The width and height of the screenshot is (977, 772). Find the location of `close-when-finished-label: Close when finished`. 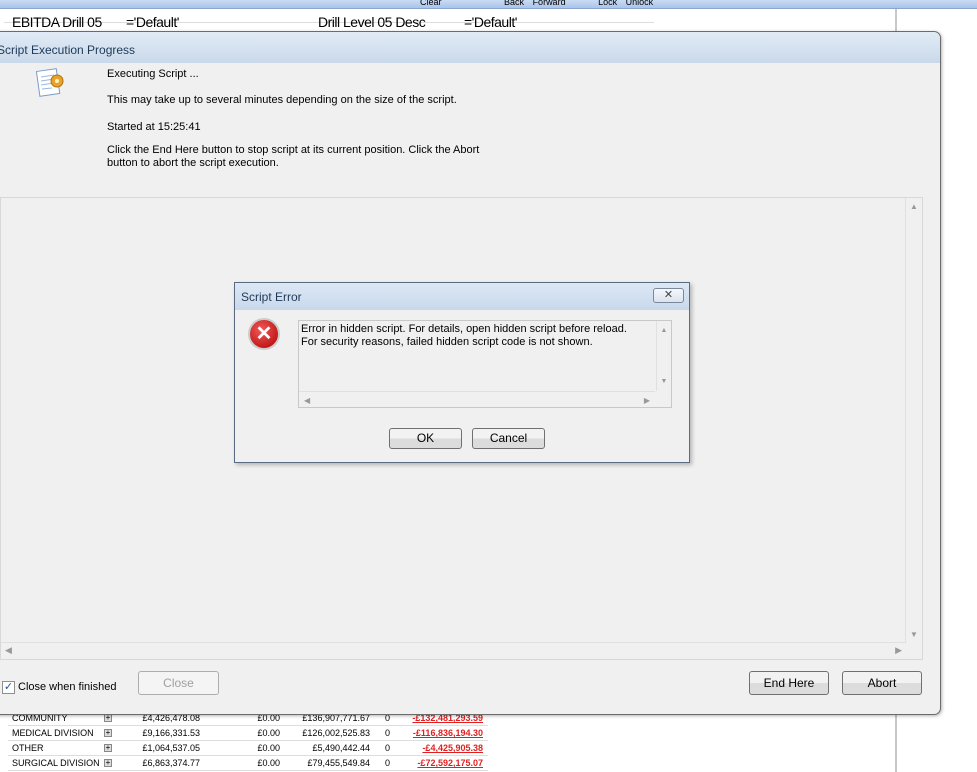

close-when-finished-label: Close when finished is located at coordinates (67, 687).